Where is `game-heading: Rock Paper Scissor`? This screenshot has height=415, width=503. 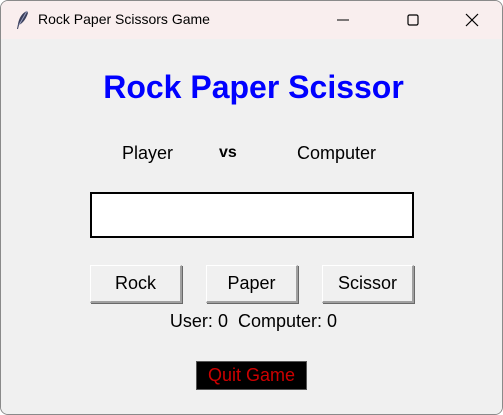
game-heading: Rock Paper Scissor is located at coordinates (253, 87).